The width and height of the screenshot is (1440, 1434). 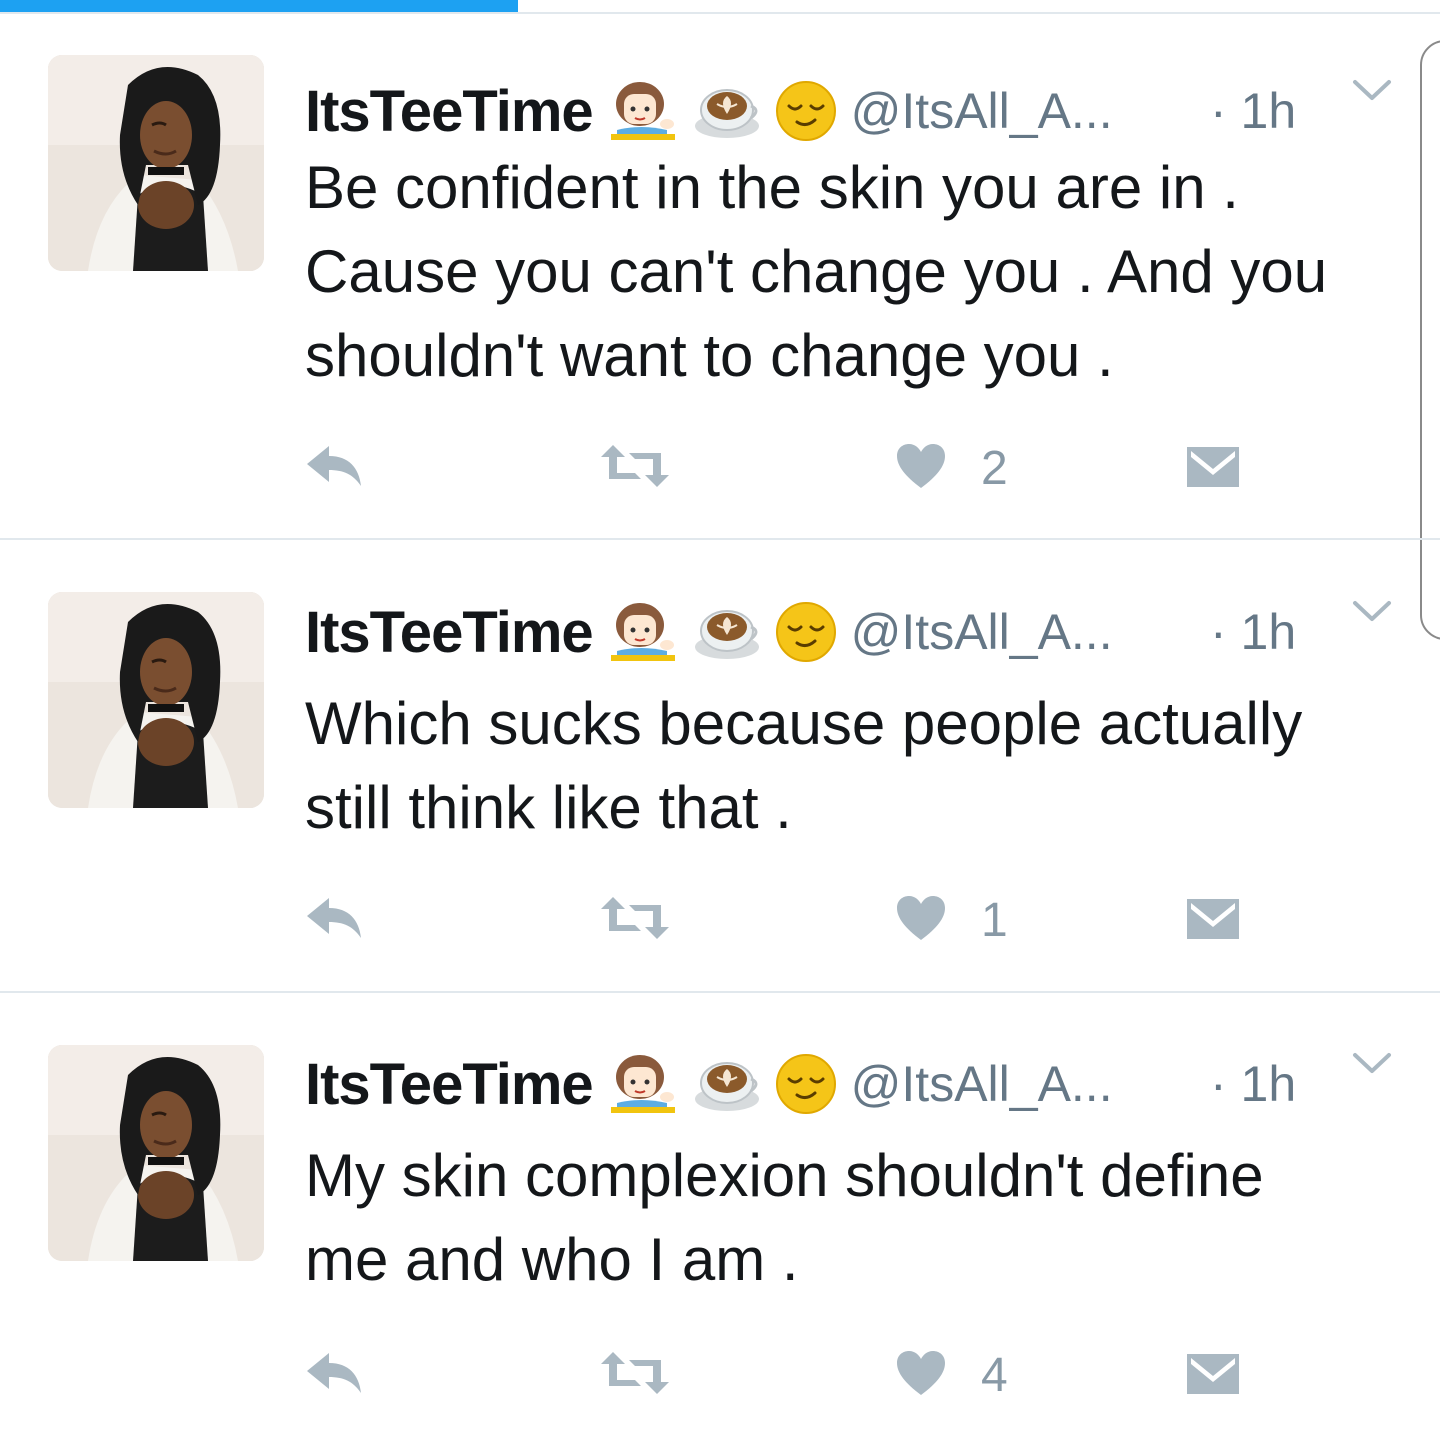 I want to click on tweet-actions: 4, so click(x=805, y=1375).